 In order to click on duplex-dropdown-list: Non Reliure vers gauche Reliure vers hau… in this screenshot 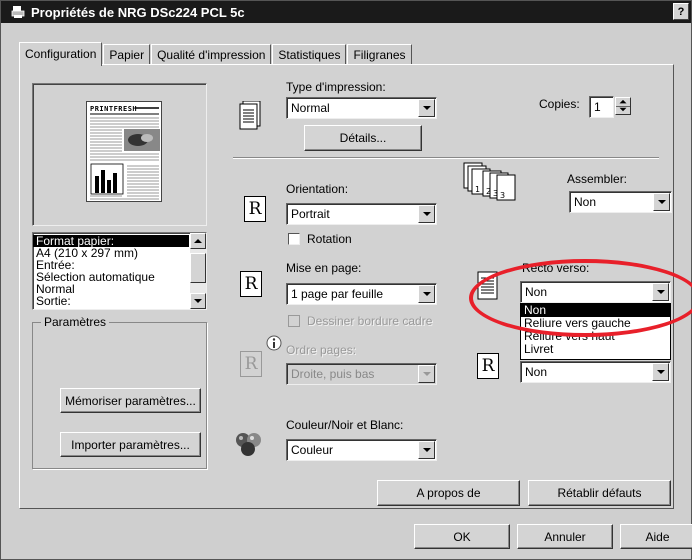, I will do `click(595, 331)`.